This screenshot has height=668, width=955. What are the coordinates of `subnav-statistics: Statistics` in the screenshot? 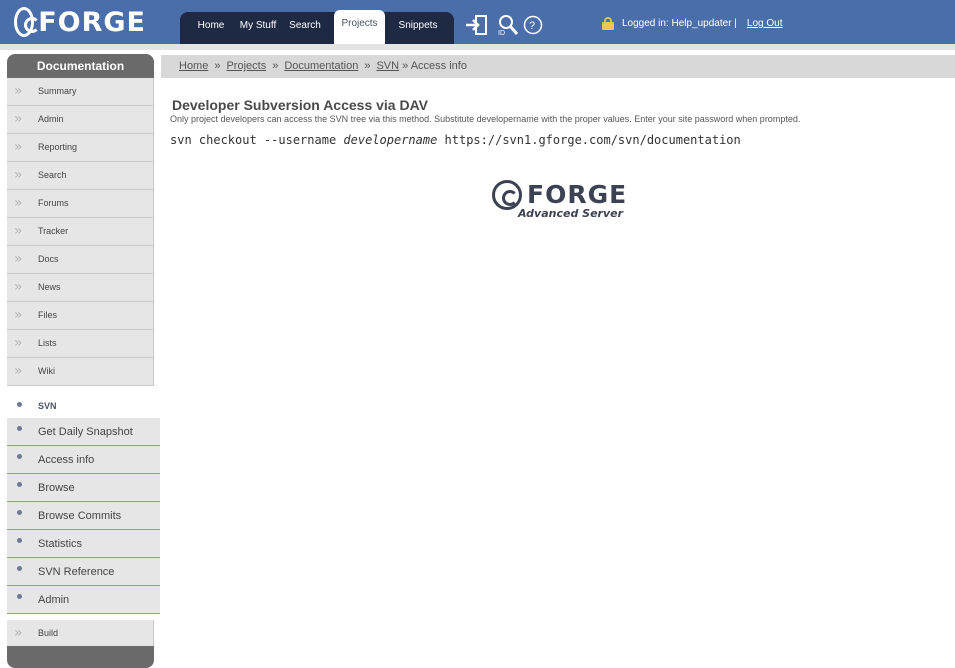 It's located at (83, 544).